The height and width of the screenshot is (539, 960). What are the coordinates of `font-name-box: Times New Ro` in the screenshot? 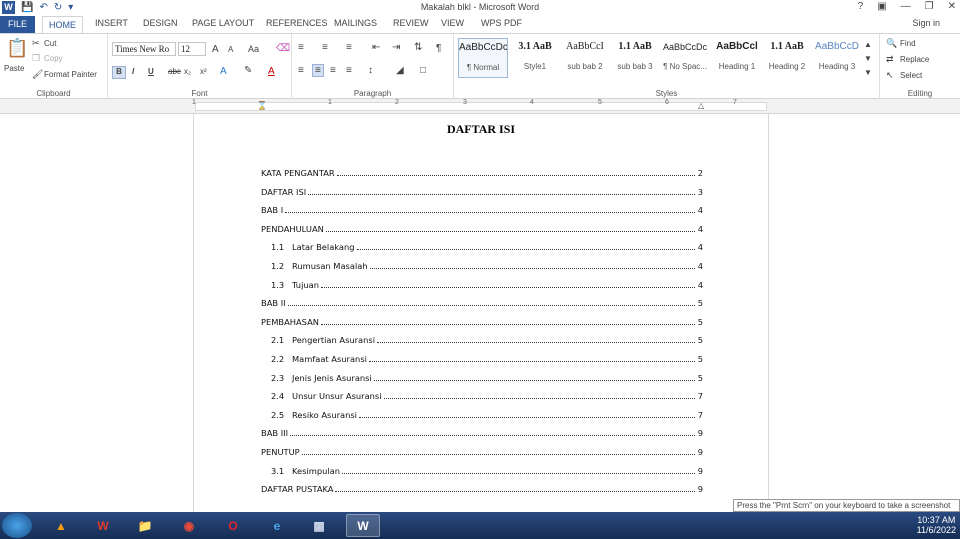 It's located at (144, 49).